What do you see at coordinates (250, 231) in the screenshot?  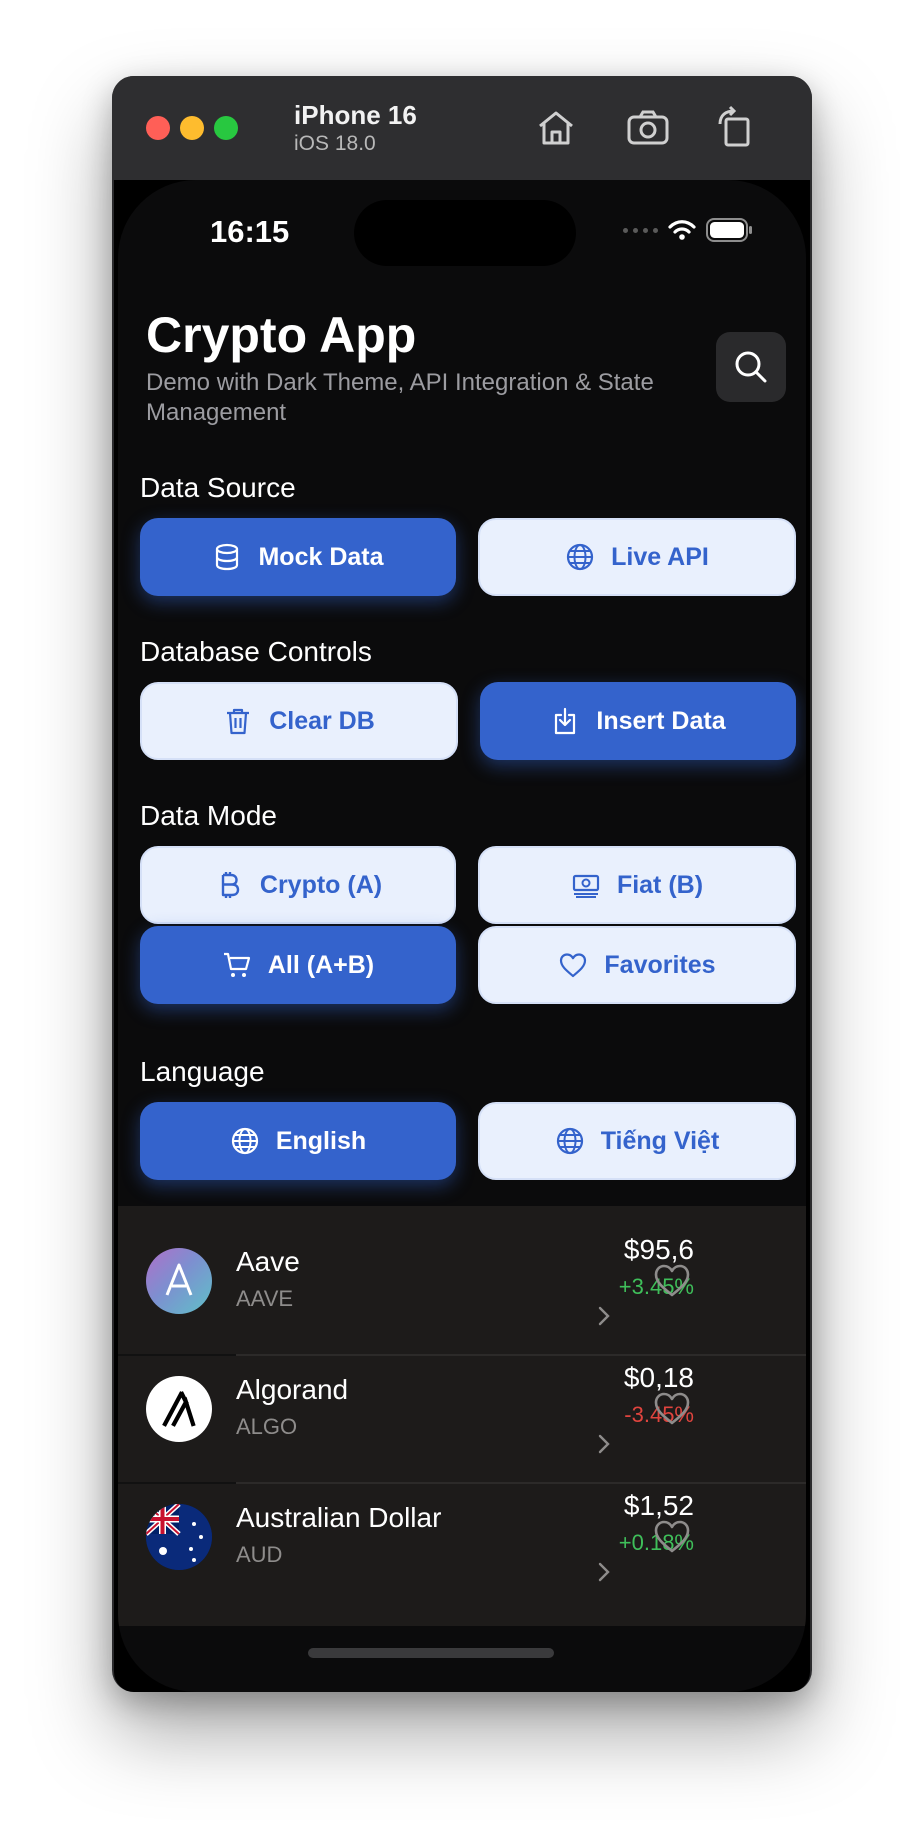 I see `status-time: 16:15` at bounding box center [250, 231].